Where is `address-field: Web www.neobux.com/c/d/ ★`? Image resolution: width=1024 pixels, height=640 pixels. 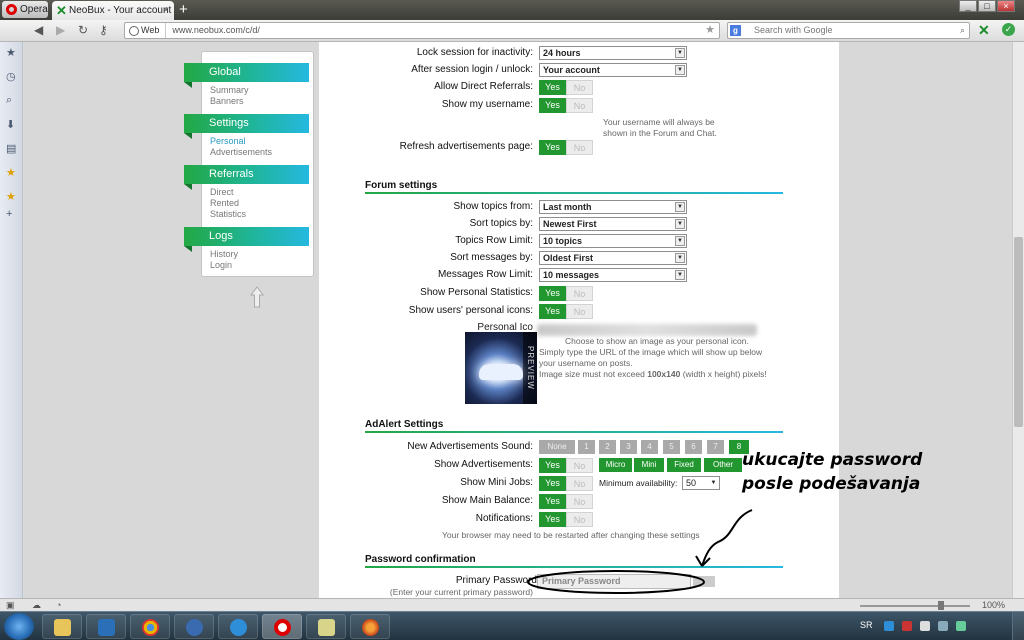
address-field: Web www.neobux.com/c/d/ ★ is located at coordinates (422, 30).